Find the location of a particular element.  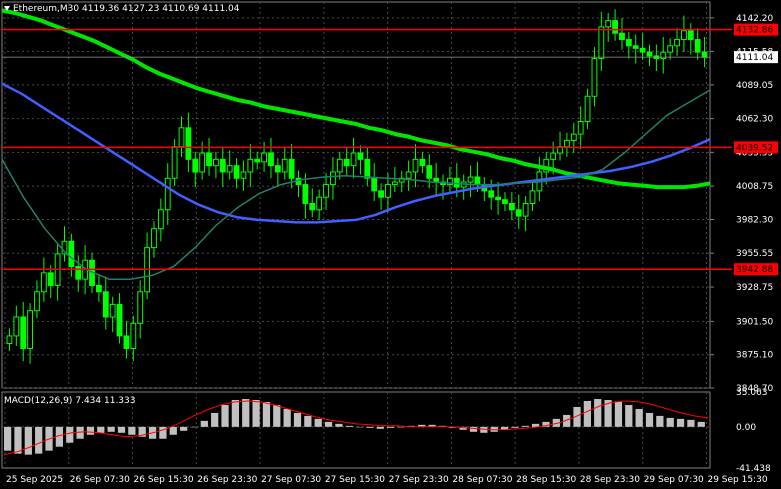

dropdown-arrow-icon is located at coordinates (7, 8).